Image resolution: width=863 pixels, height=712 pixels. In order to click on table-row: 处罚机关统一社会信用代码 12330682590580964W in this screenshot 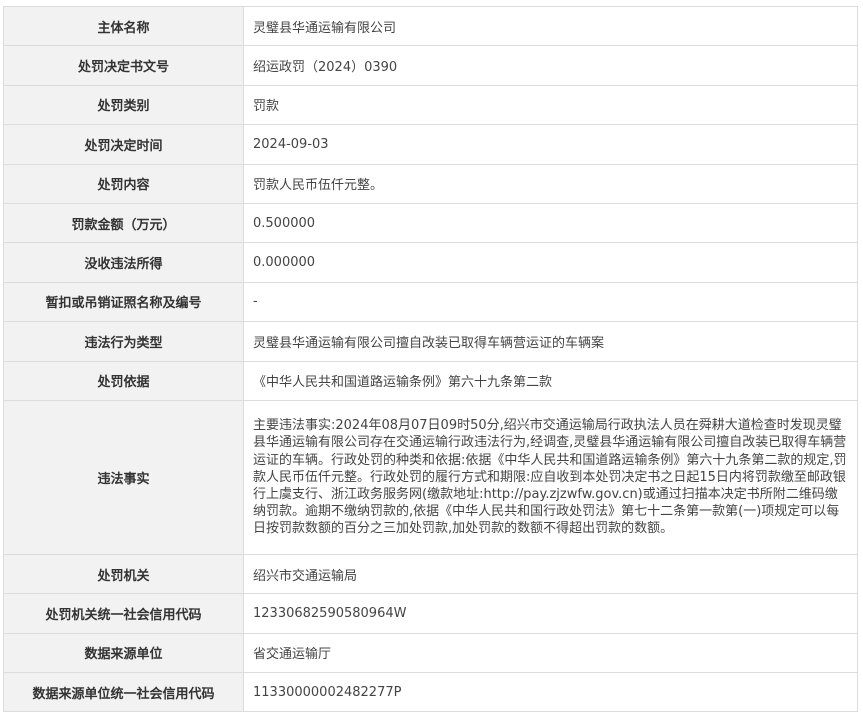, I will do `click(430, 613)`.